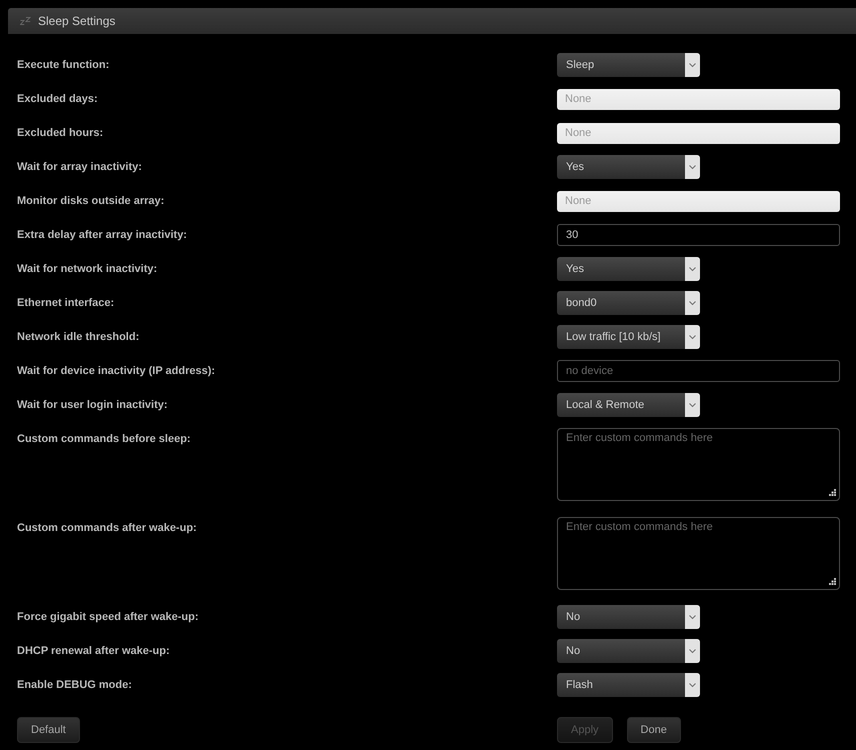 This screenshot has height=750, width=856. I want to click on field-label: Enable DEBUG mode:, so click(75, 685).